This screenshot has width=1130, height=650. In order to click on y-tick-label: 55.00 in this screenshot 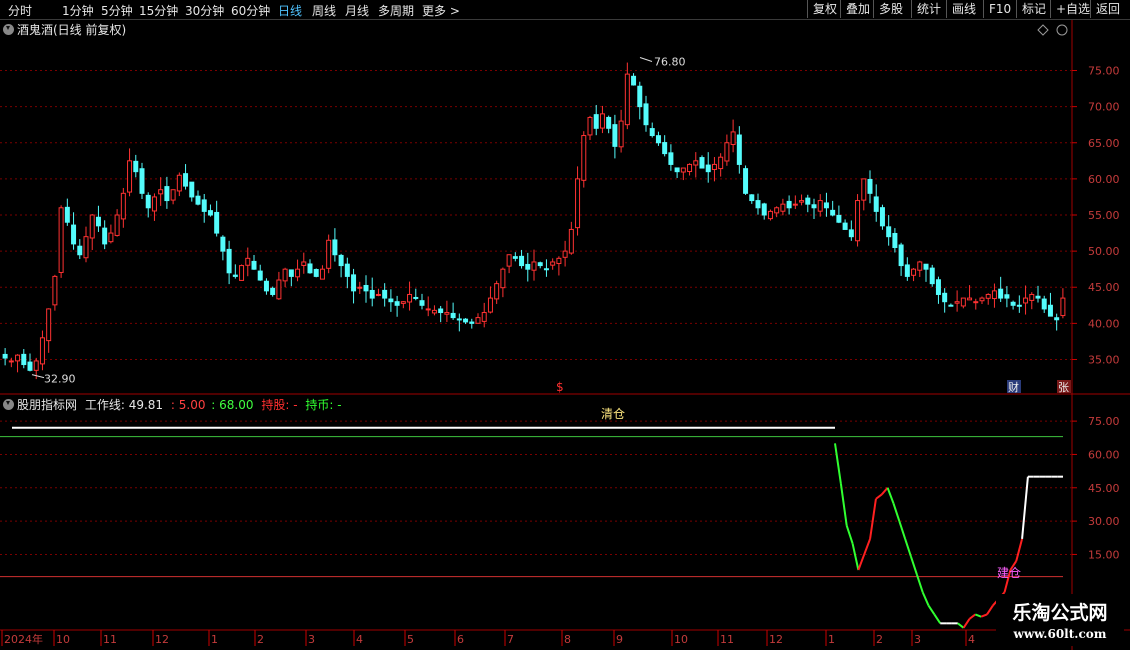, I will do `click(1104, 215)`.